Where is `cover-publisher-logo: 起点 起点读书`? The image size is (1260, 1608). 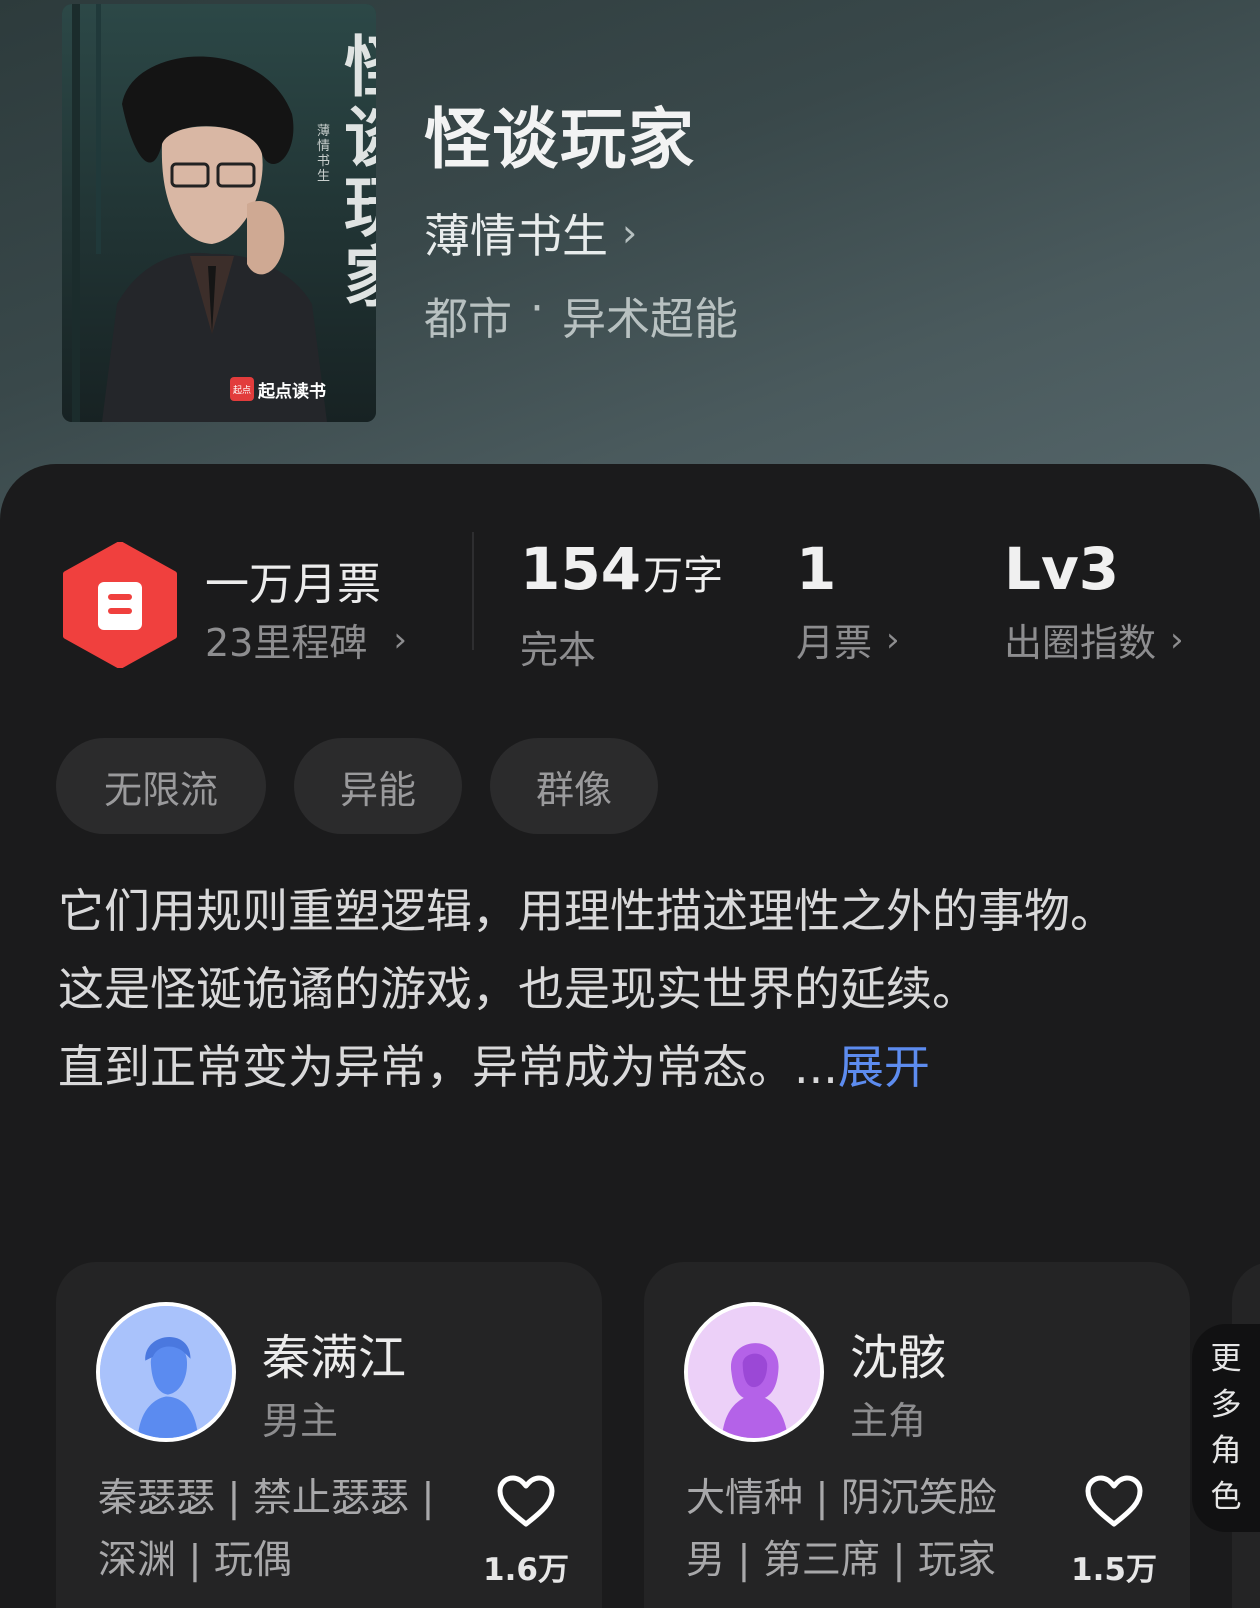
cover-publisher-logo: 起点 起点读书 is located at coordinates (278, 389).